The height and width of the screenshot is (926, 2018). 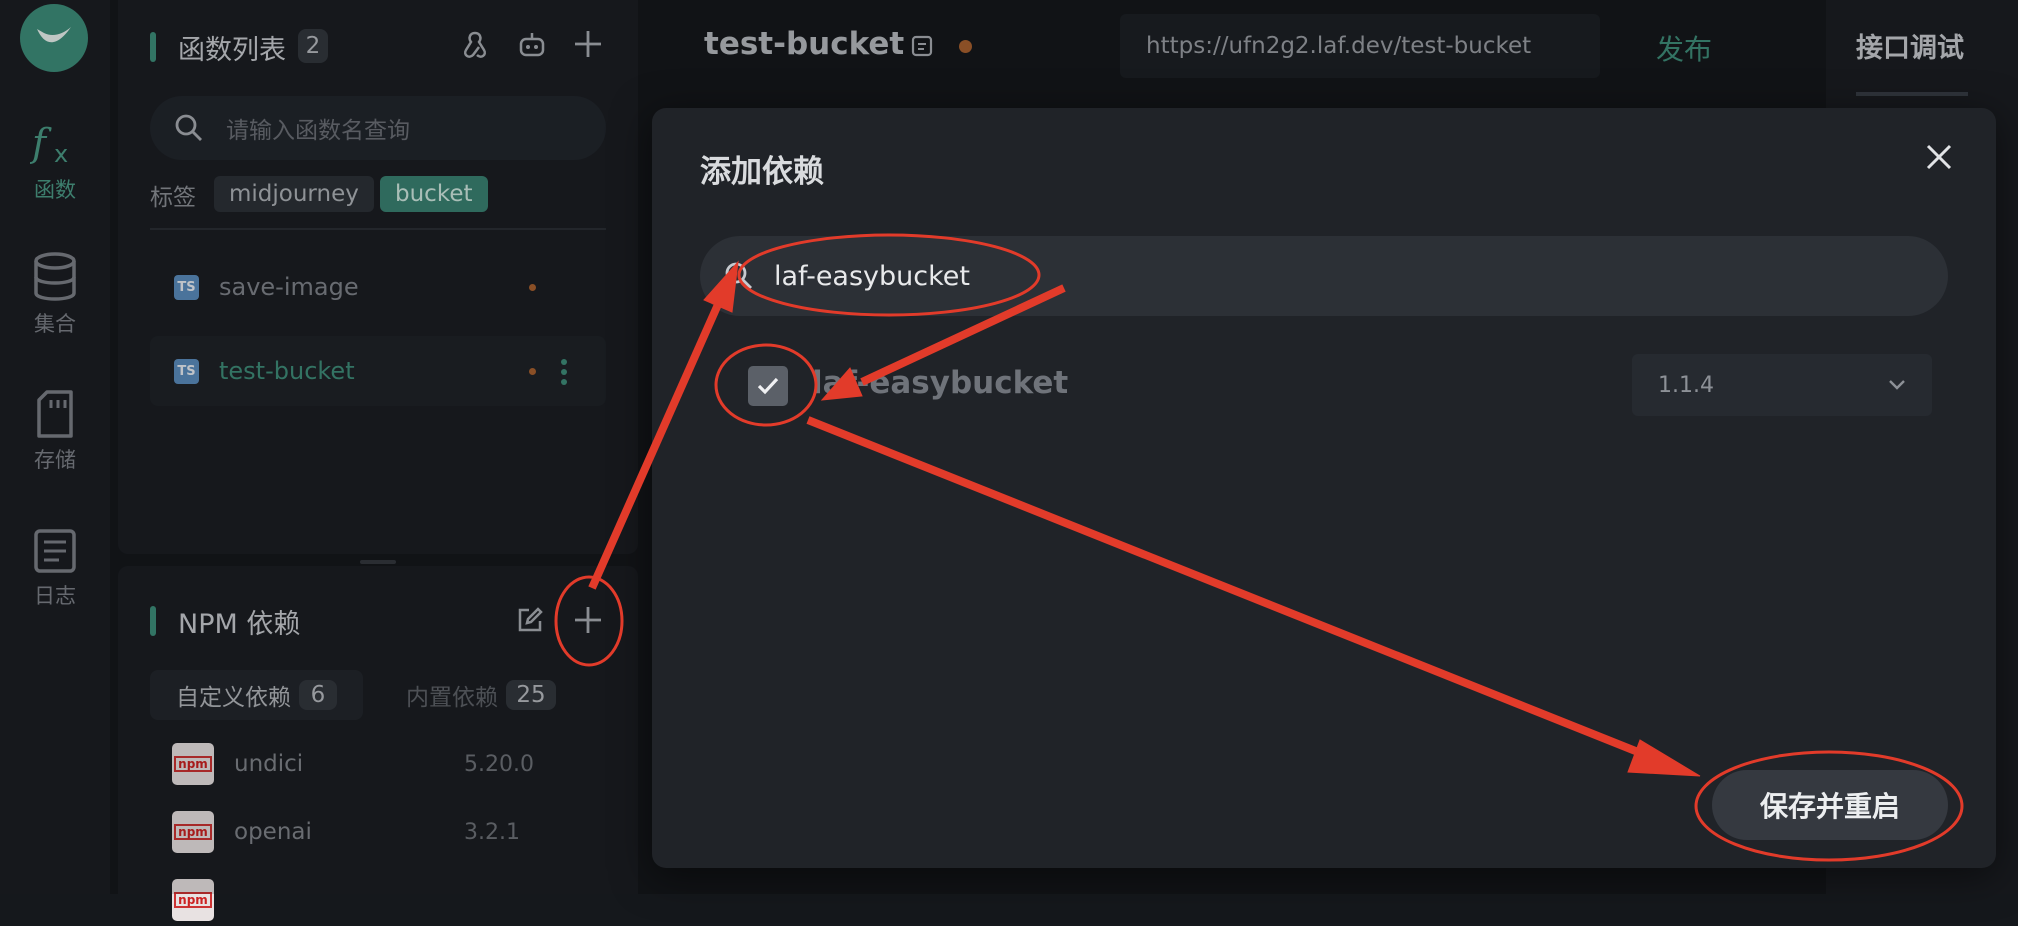 What do you see at coordinates (940, 383) in the screenshot?
I see `package-result-name: laf-easybucket` at bounding box center [940, 383].